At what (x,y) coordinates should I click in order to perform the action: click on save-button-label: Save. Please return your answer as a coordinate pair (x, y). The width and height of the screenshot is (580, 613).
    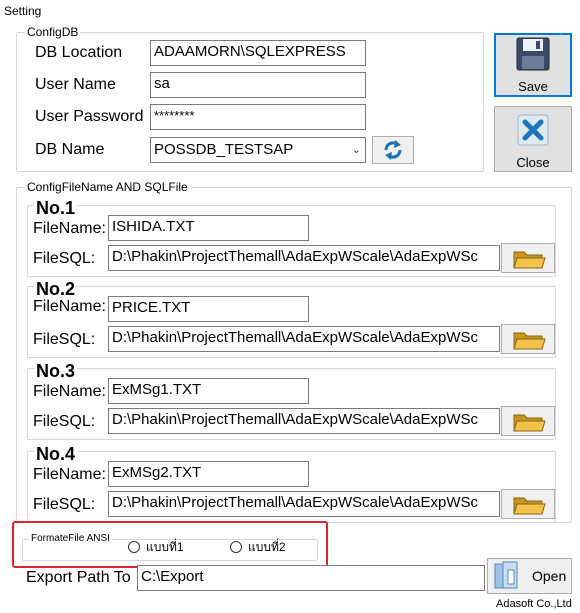
    Looking at the image, I should click on (533, 86).